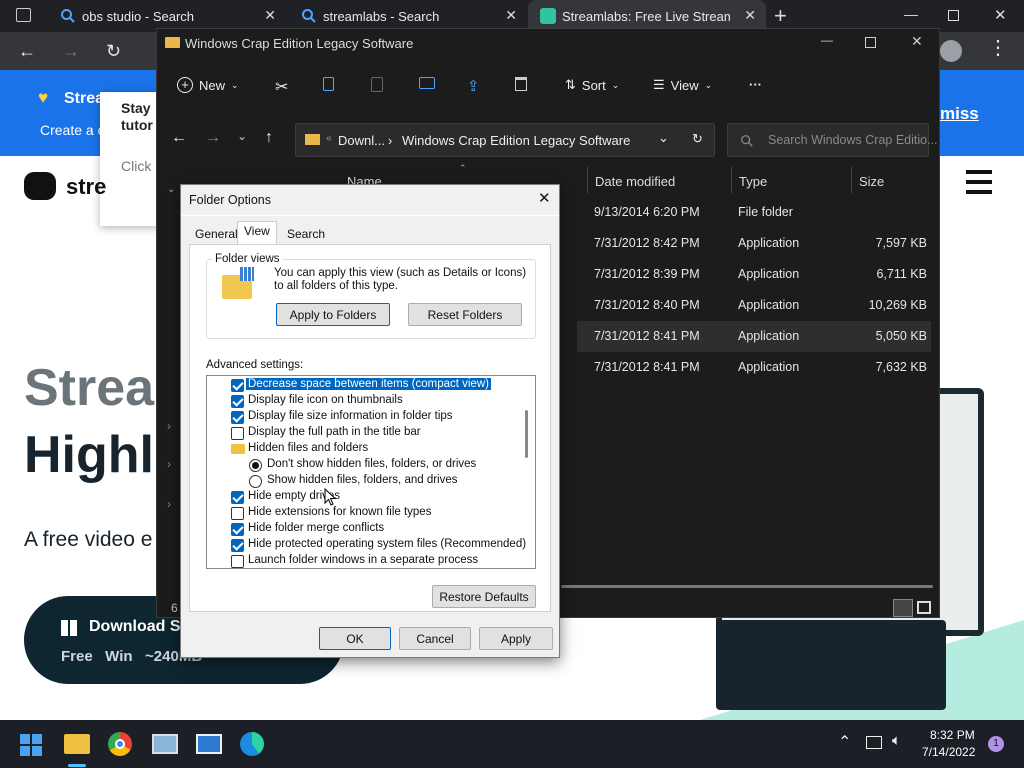  What do you see at coordinates (23, 15) in the screenshot?
I see `tab-actions-icon` at bounding box center [23, 15].